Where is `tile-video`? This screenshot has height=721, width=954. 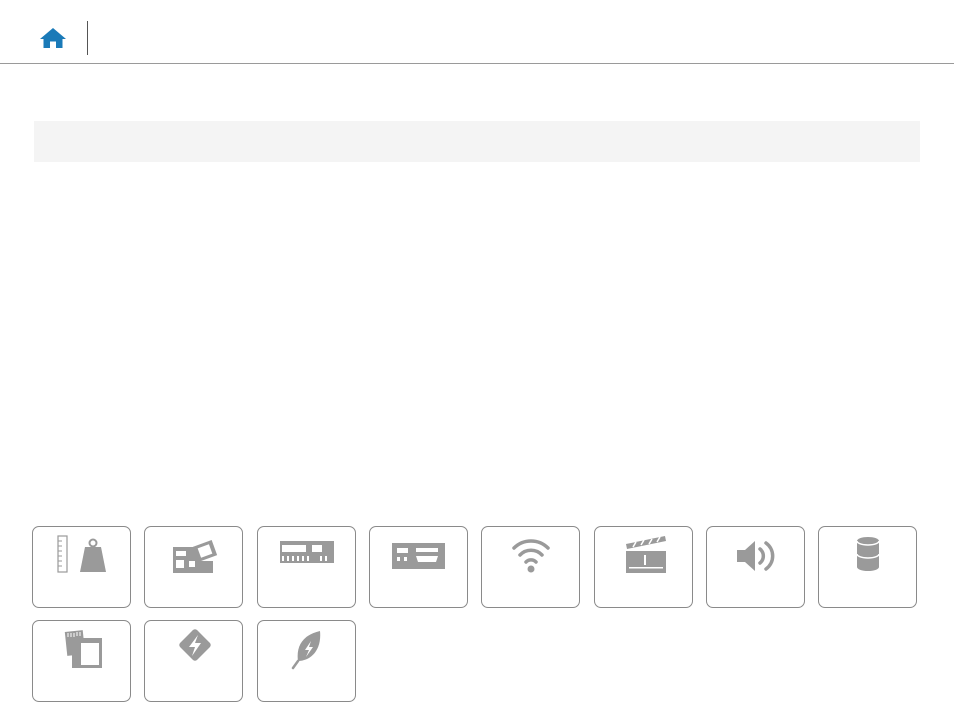 tile-video is located at coordinates (643, 567).